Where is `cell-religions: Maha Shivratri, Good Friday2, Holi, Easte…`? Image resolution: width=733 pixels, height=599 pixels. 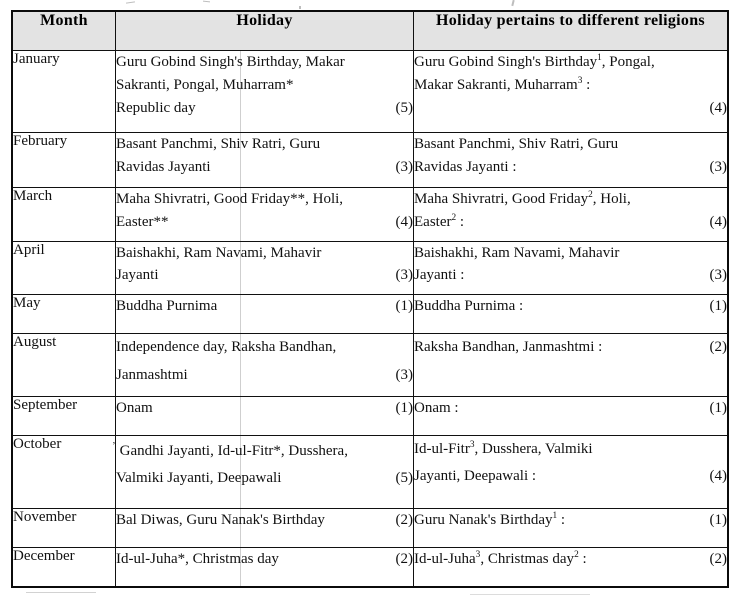
cell-religions: Maha Shivratri, Good Friday2, Holi, Easte… is located at coordinates (571, 214).